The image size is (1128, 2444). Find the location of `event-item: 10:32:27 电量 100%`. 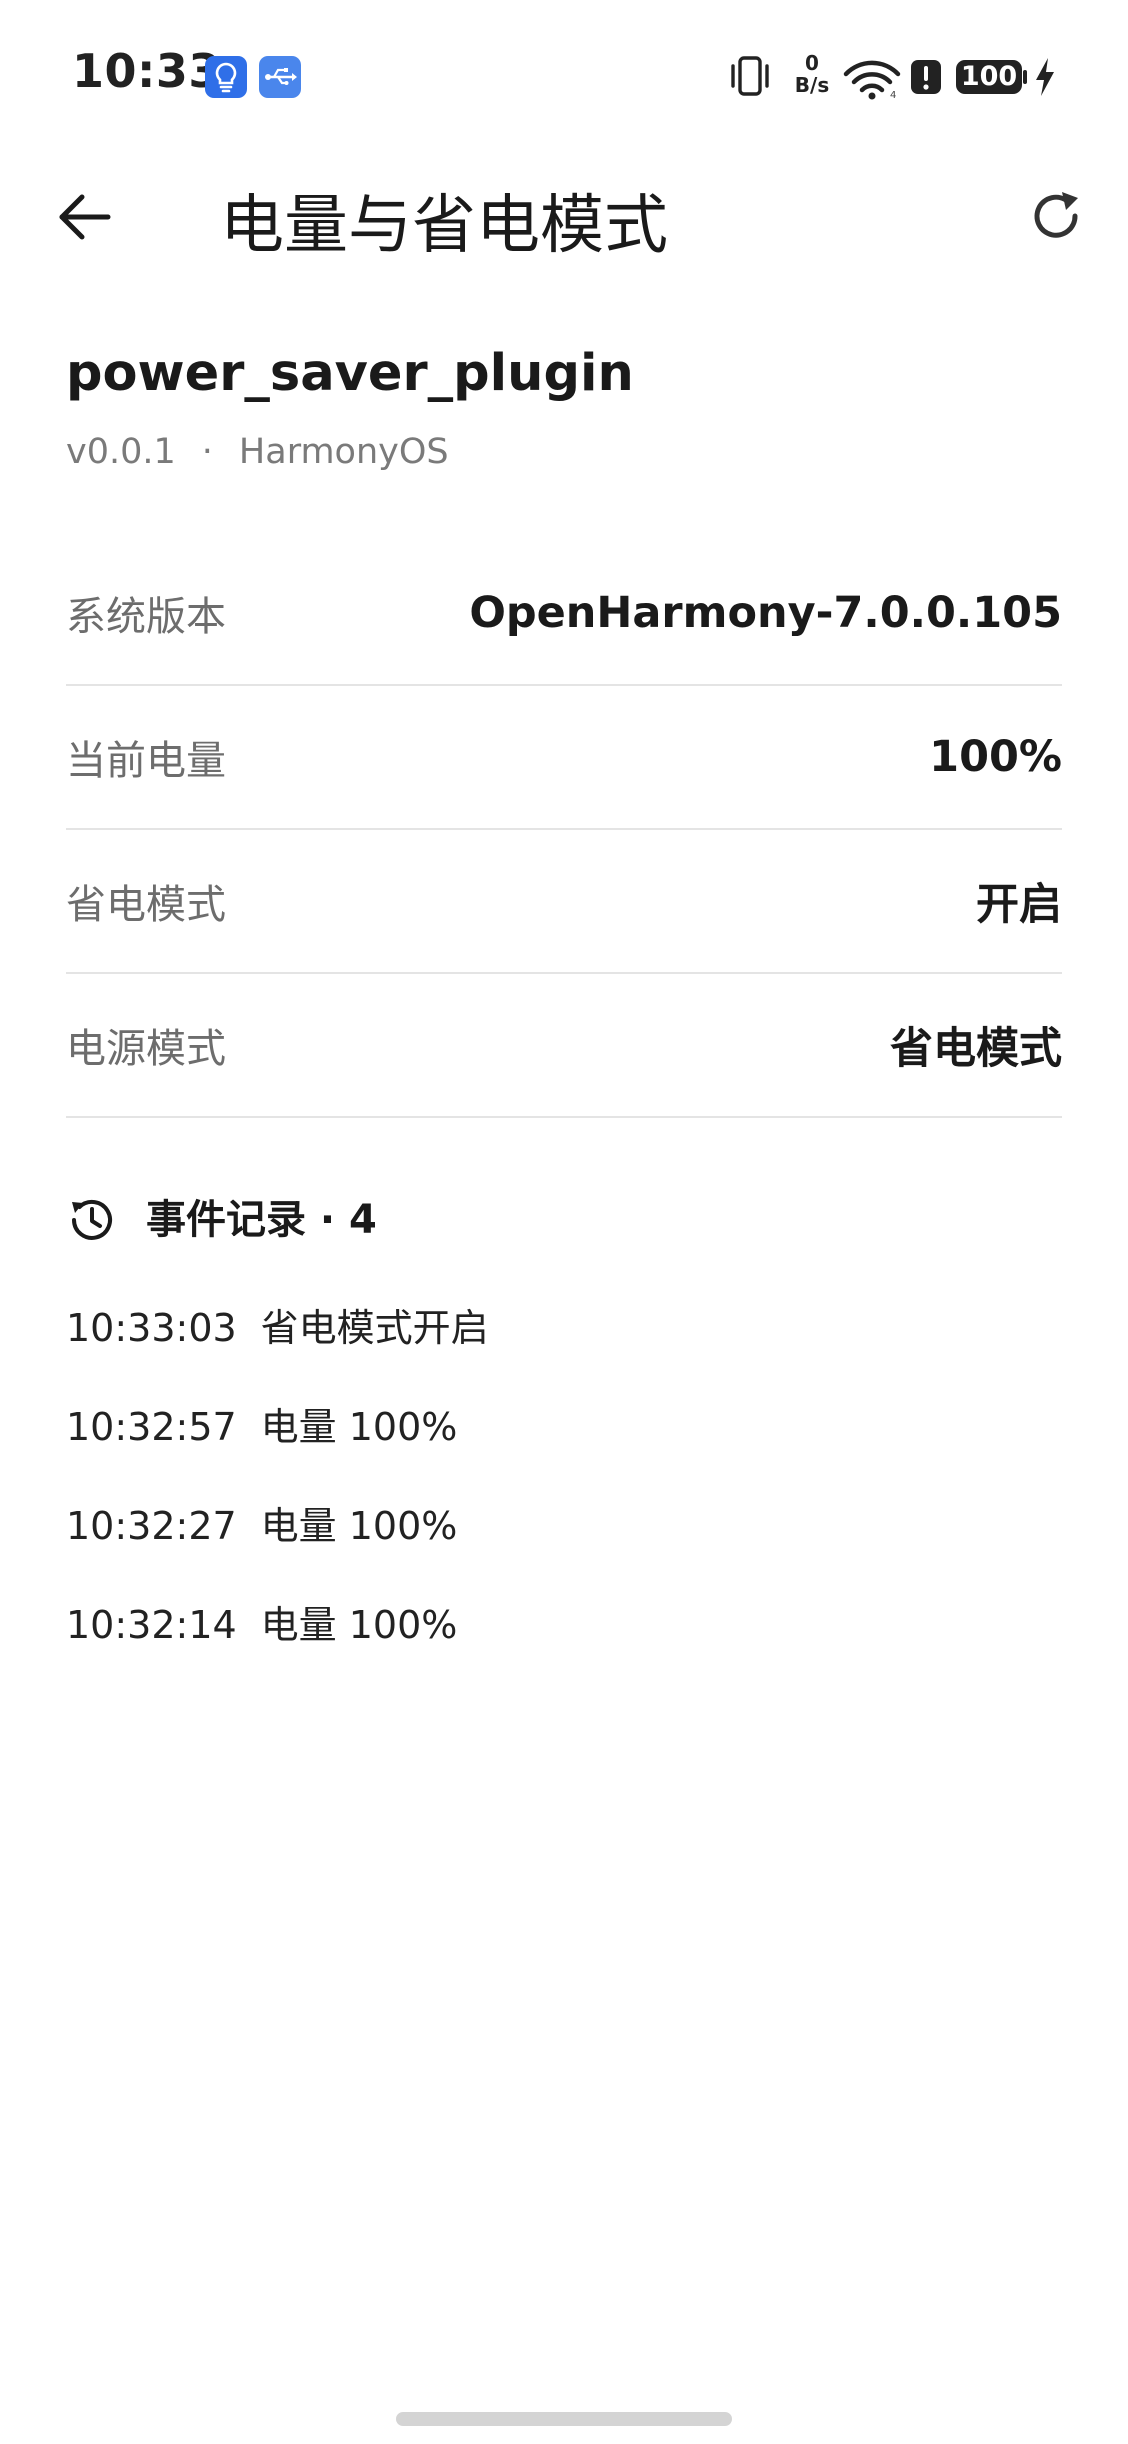

event-item: 10:32:27 电量 100% is located at coordinates (516, 1526).